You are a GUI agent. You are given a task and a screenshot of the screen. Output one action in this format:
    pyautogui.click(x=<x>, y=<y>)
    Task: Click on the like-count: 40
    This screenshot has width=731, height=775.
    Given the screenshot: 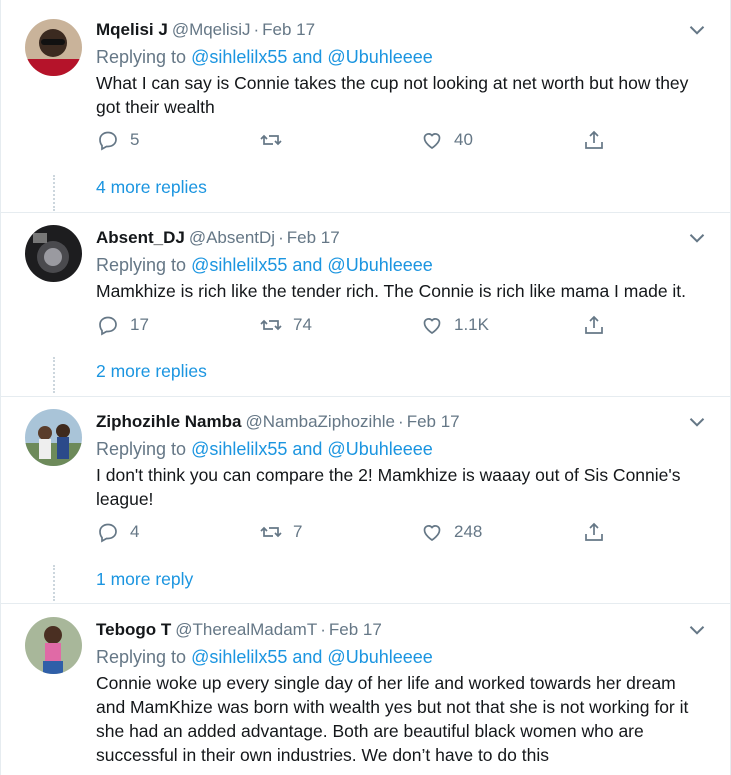 What is the action you would take?
    pyautogui.click(x=463, y=139)
    